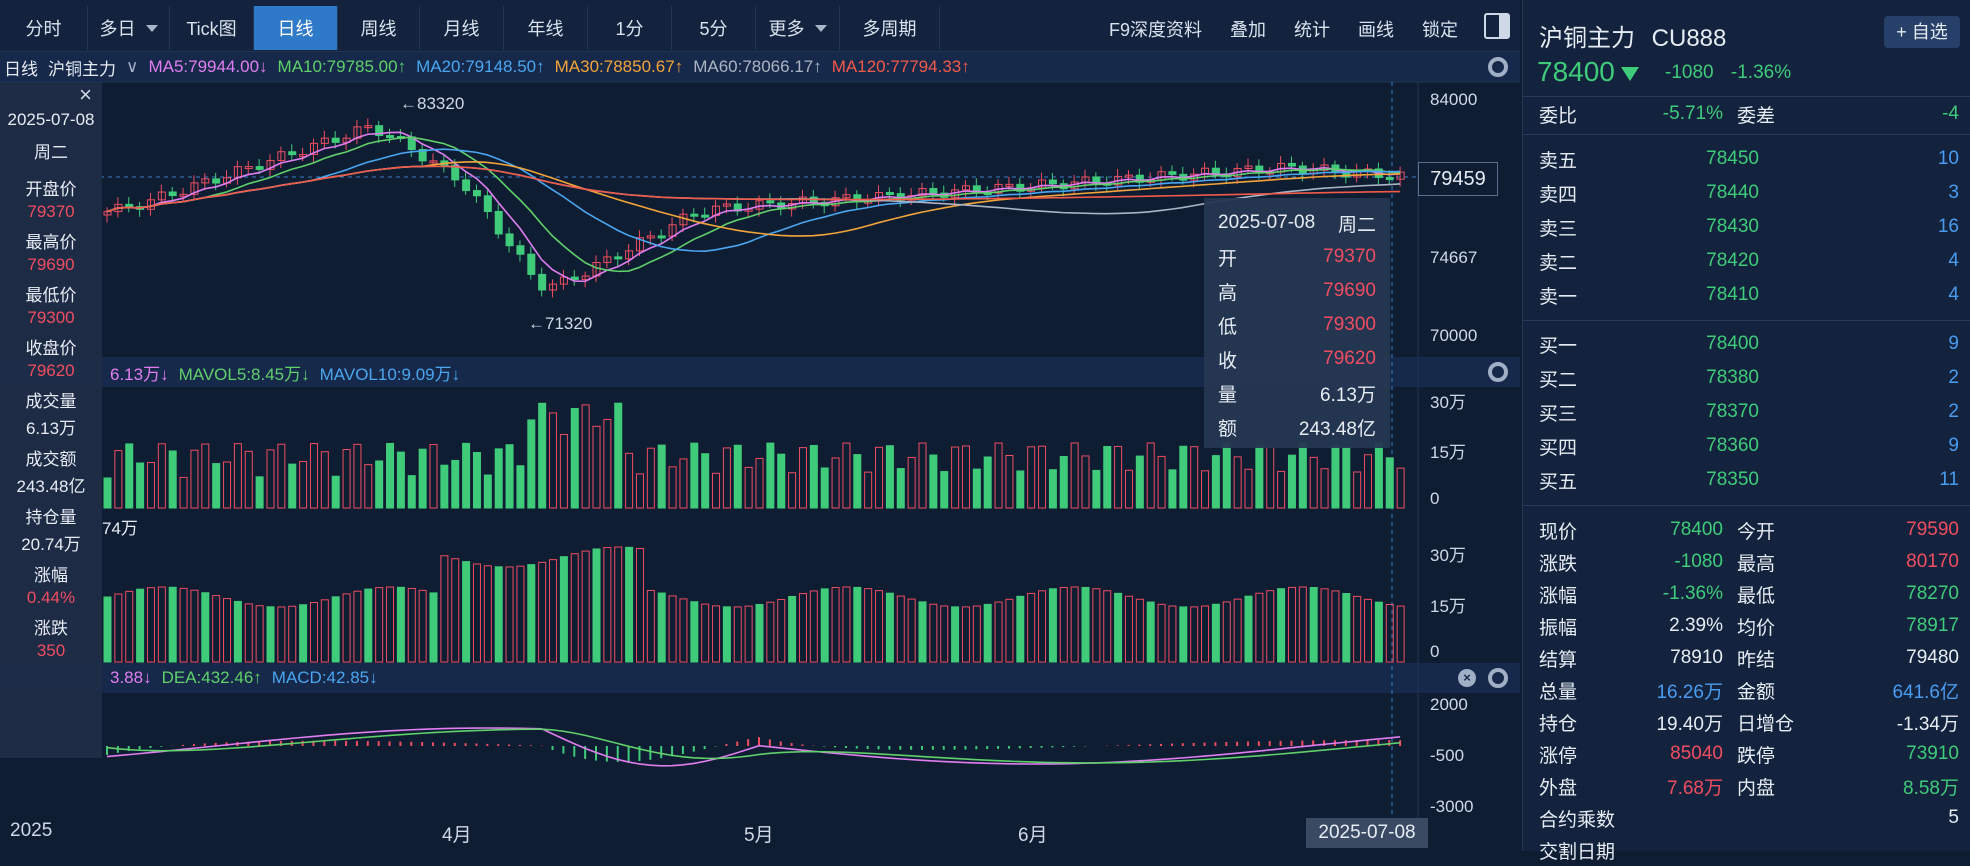 This screenshot has height=866, width=1970. I want to click on info-value: 0.44%, so click(51, 598).